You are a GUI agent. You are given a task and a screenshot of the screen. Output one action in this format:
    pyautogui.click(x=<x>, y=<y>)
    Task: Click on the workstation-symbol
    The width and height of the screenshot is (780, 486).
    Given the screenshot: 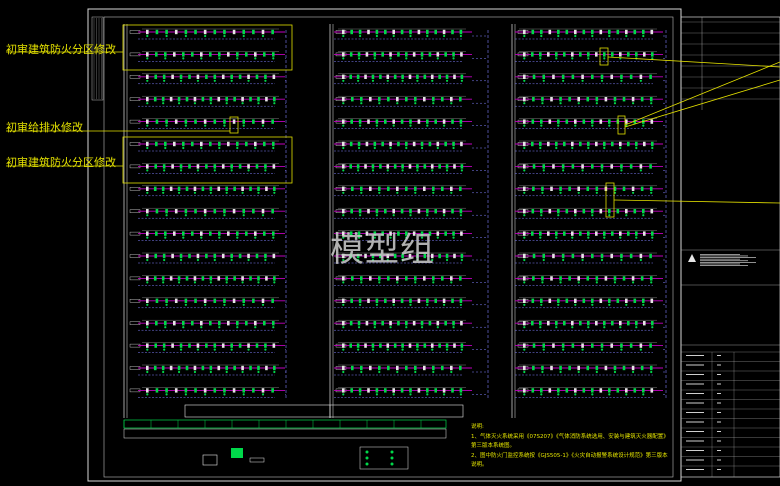 What is the action you would take?
    pyautogui.click(x=237, y=453)
    